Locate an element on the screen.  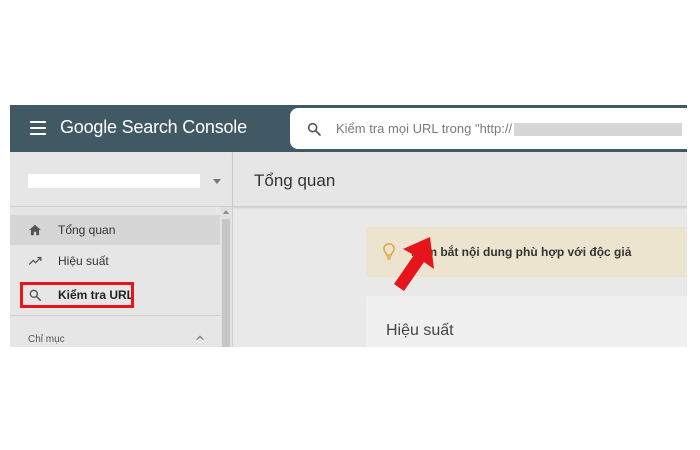
sidebar-item-label: Tổng quan is located at coordinates (87, 230).